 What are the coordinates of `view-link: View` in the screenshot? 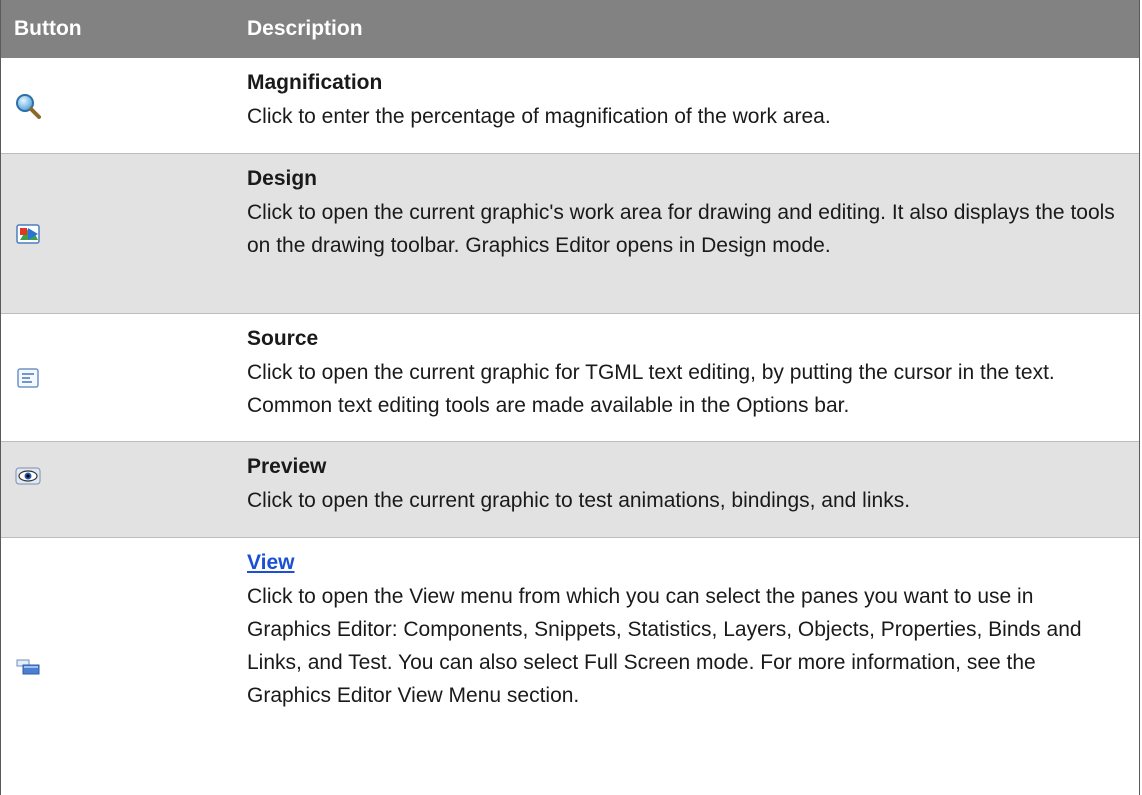 It's located at (684, 563).